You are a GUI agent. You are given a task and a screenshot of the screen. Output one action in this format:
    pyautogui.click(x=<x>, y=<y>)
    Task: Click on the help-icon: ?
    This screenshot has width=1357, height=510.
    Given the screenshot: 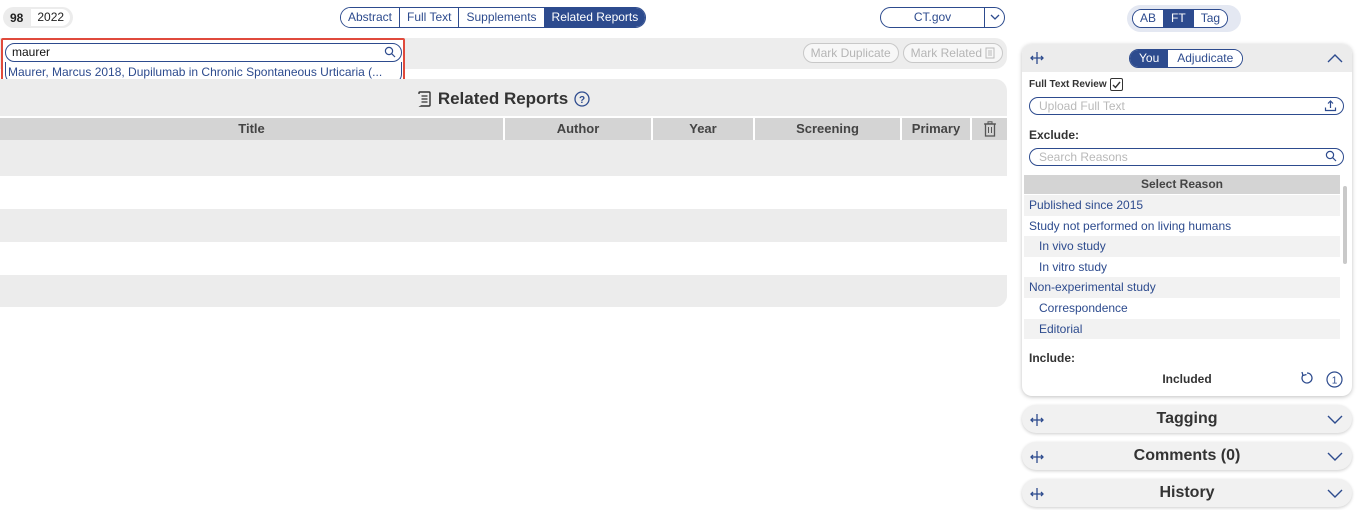 What is the action you would take?
    pyautogui.click(x=582, y=99)
    